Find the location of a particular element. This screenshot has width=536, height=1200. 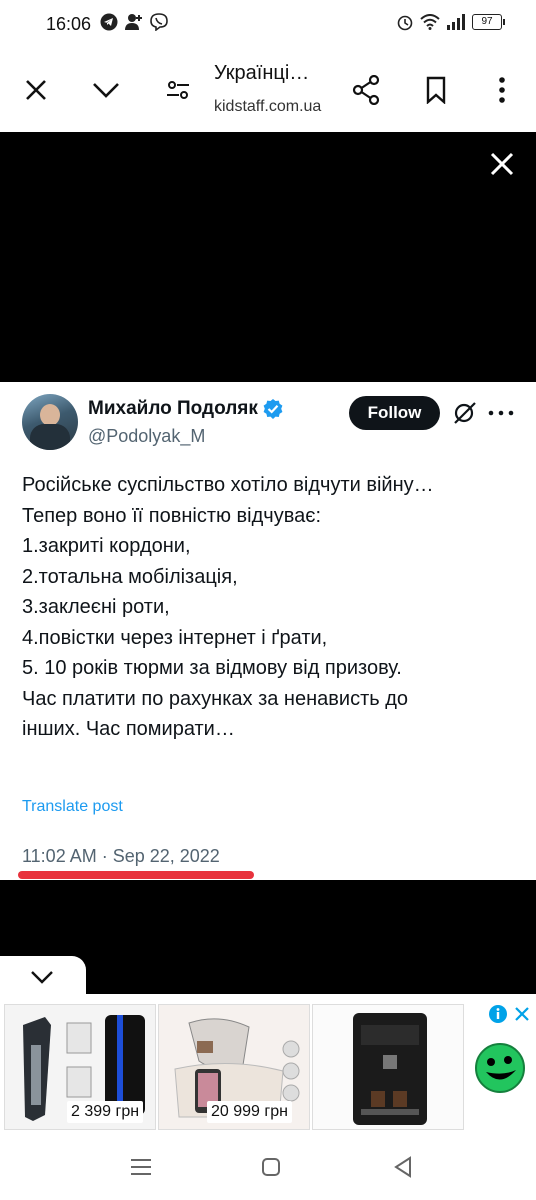

status-notification-icons is located at coordinates (134, 22).